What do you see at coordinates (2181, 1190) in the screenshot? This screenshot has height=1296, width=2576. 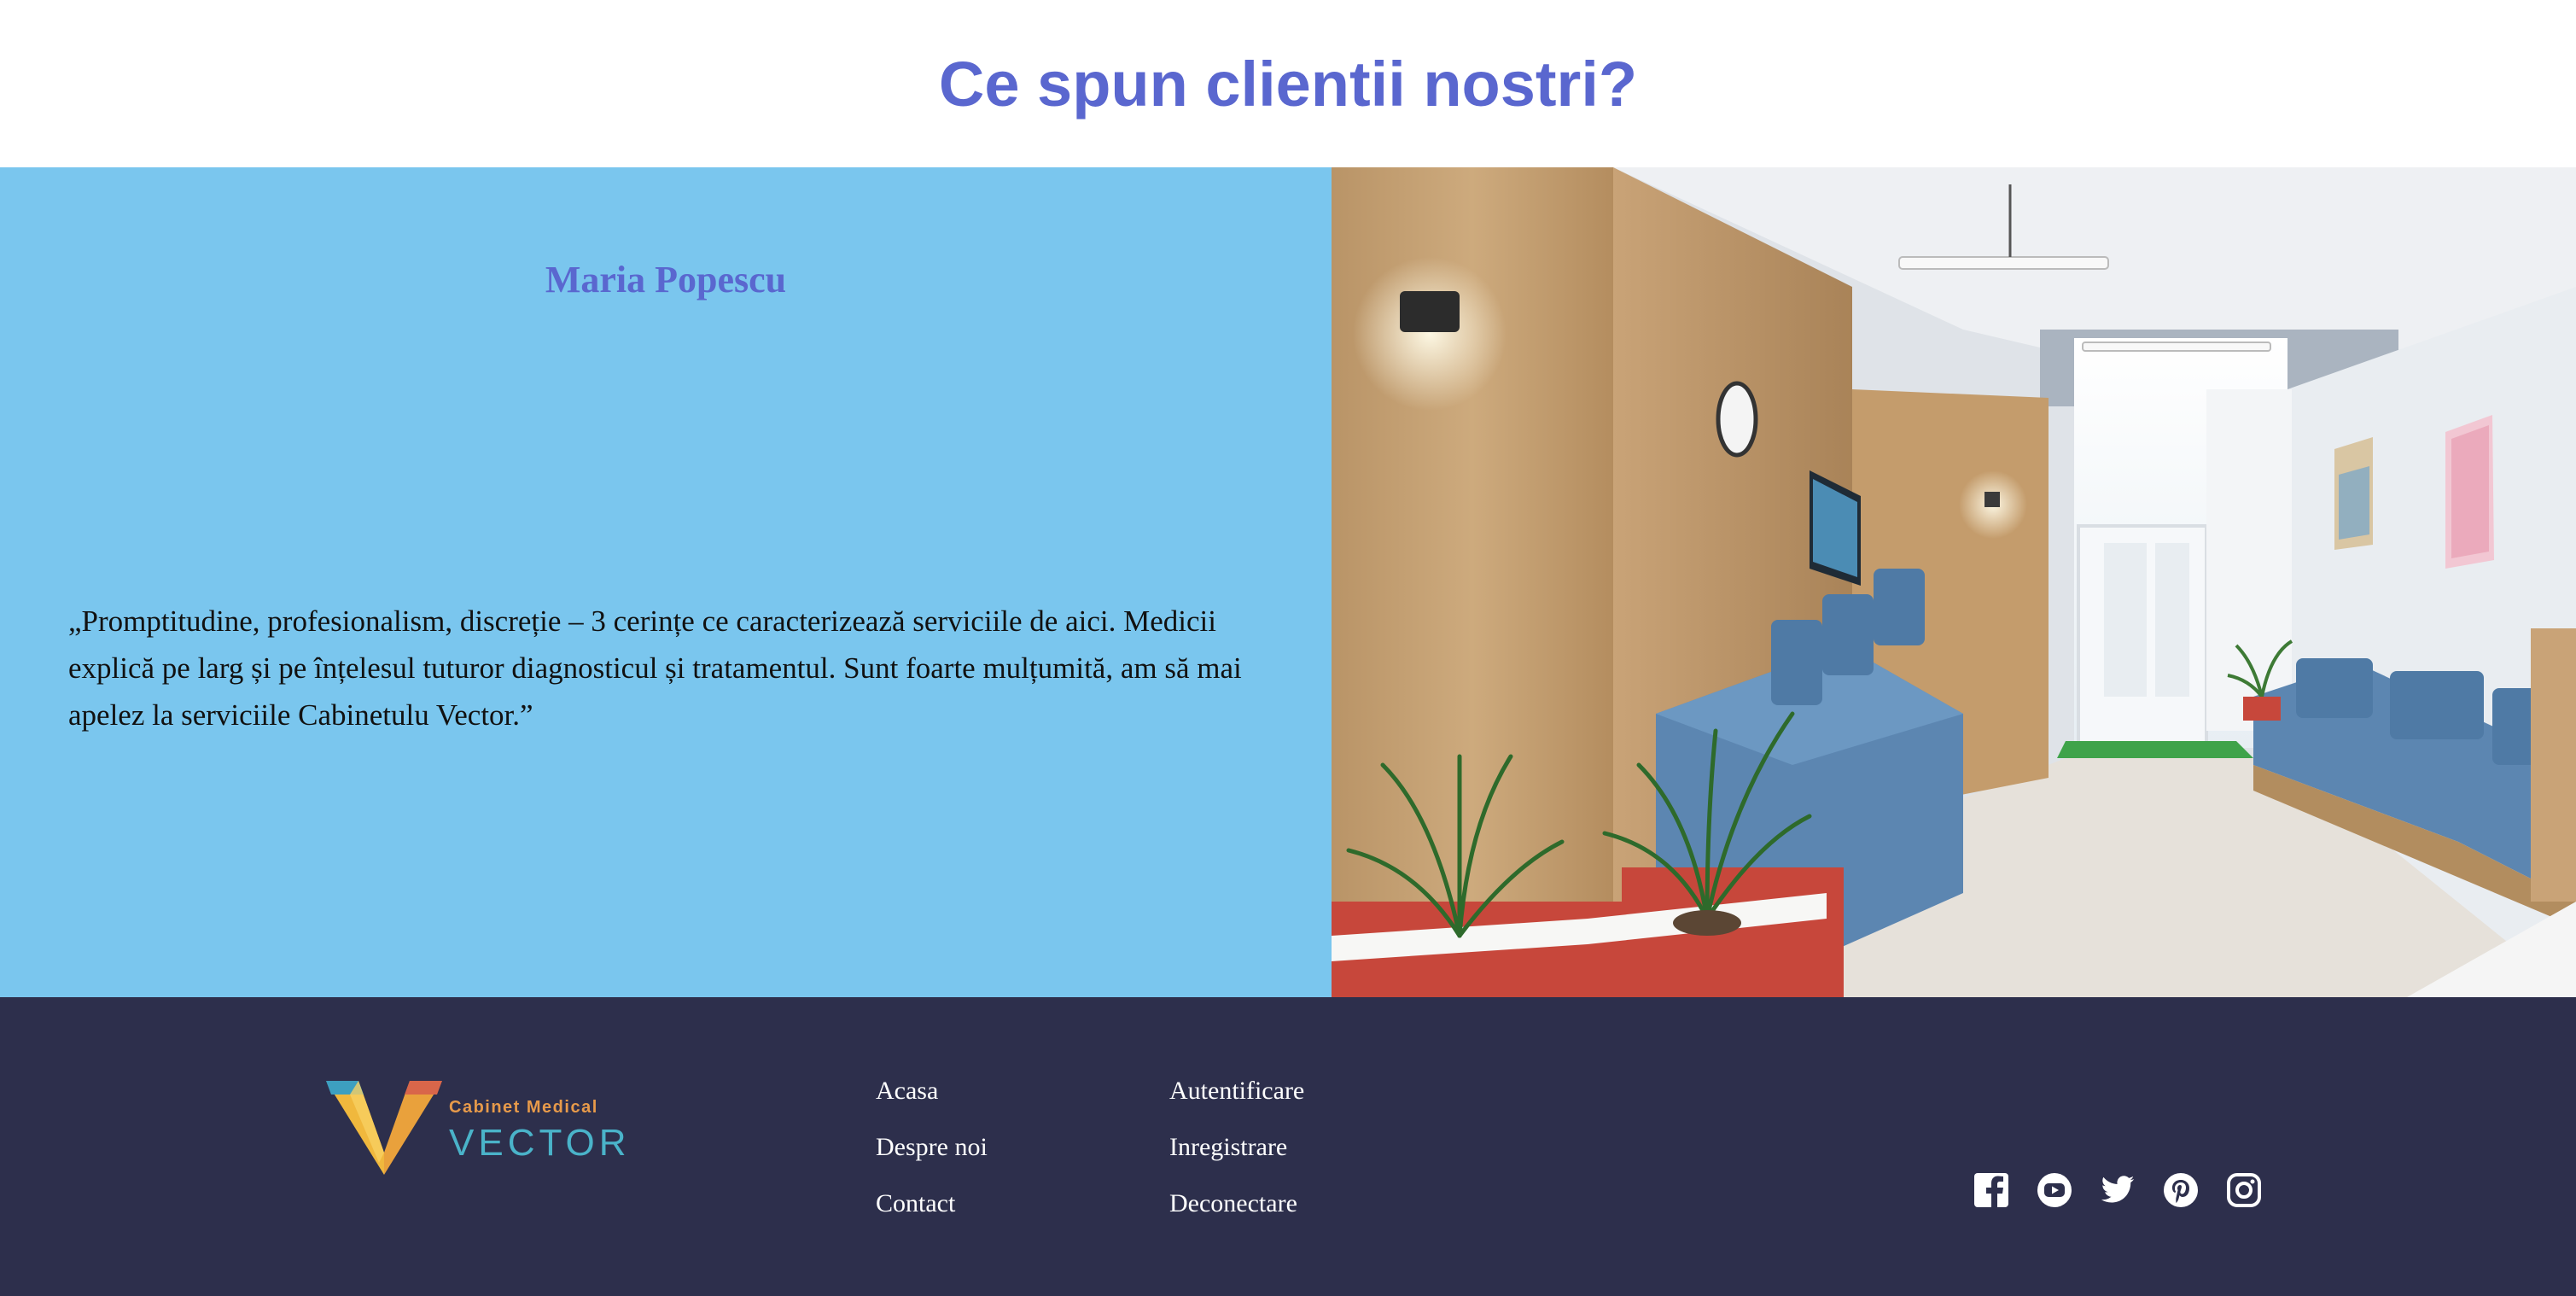 I see `pinterest-icon` at bounding box center [2181, 1190].